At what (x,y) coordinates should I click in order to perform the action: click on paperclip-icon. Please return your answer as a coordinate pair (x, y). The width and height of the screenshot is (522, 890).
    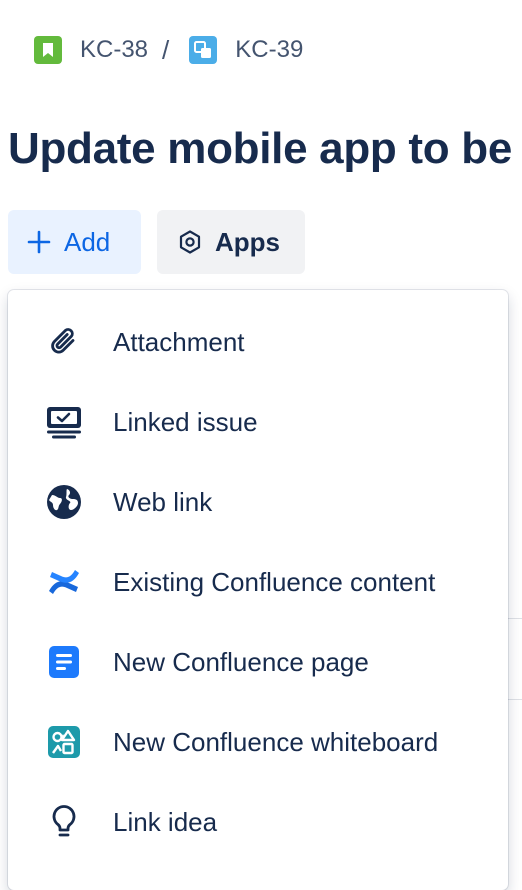
    Looking at the image, I should click on (64, 342).